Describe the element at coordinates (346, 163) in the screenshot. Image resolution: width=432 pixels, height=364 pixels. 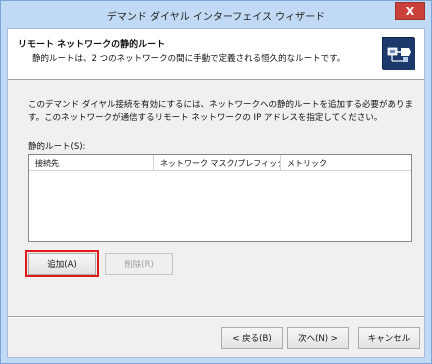
I see `column-header-metric: メトリック` at that location.